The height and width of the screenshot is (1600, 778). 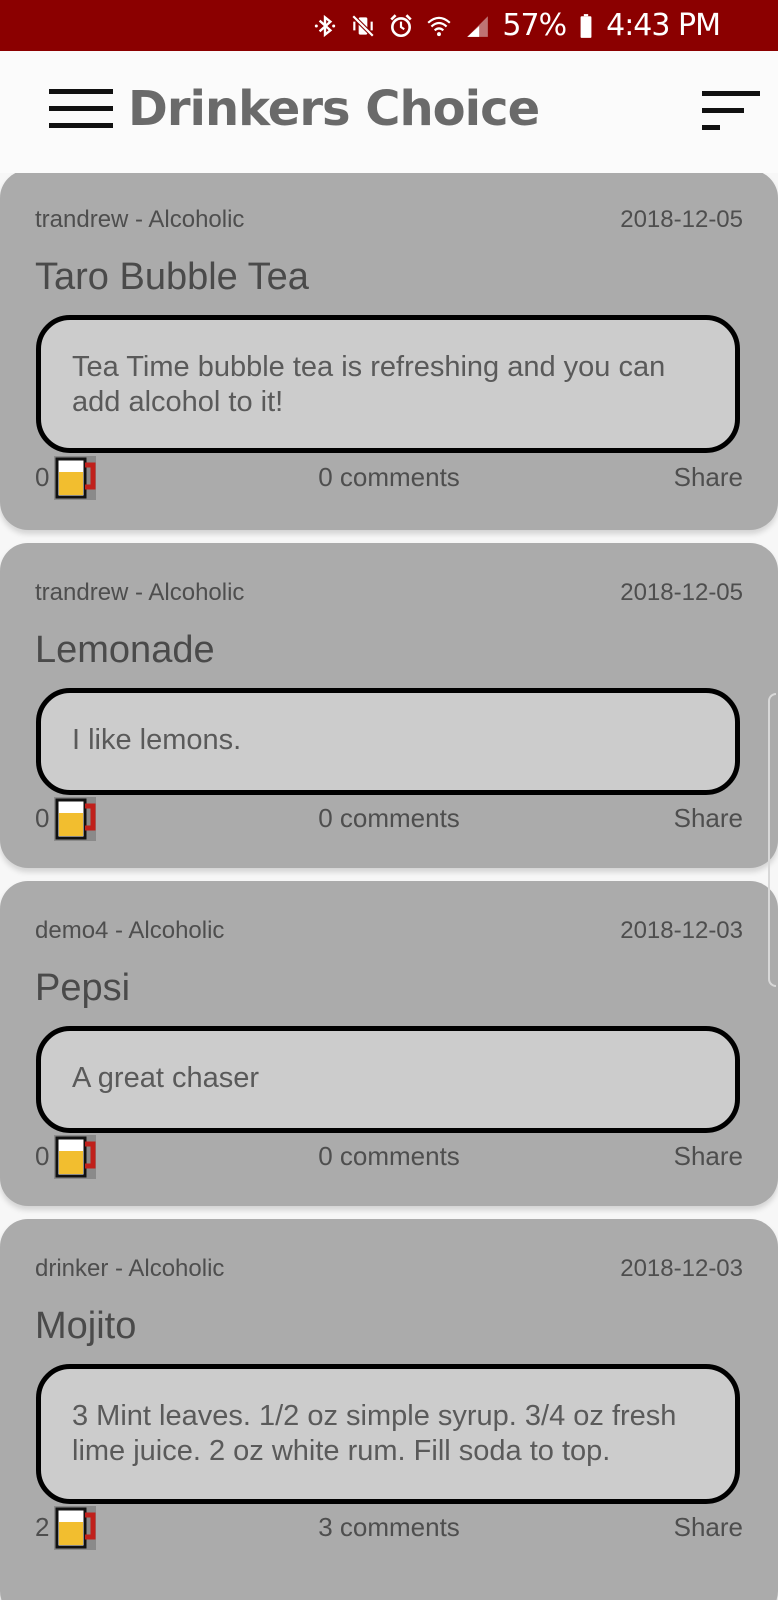 I want to click on post-title: Pepsi, so click(x=83, y=988).